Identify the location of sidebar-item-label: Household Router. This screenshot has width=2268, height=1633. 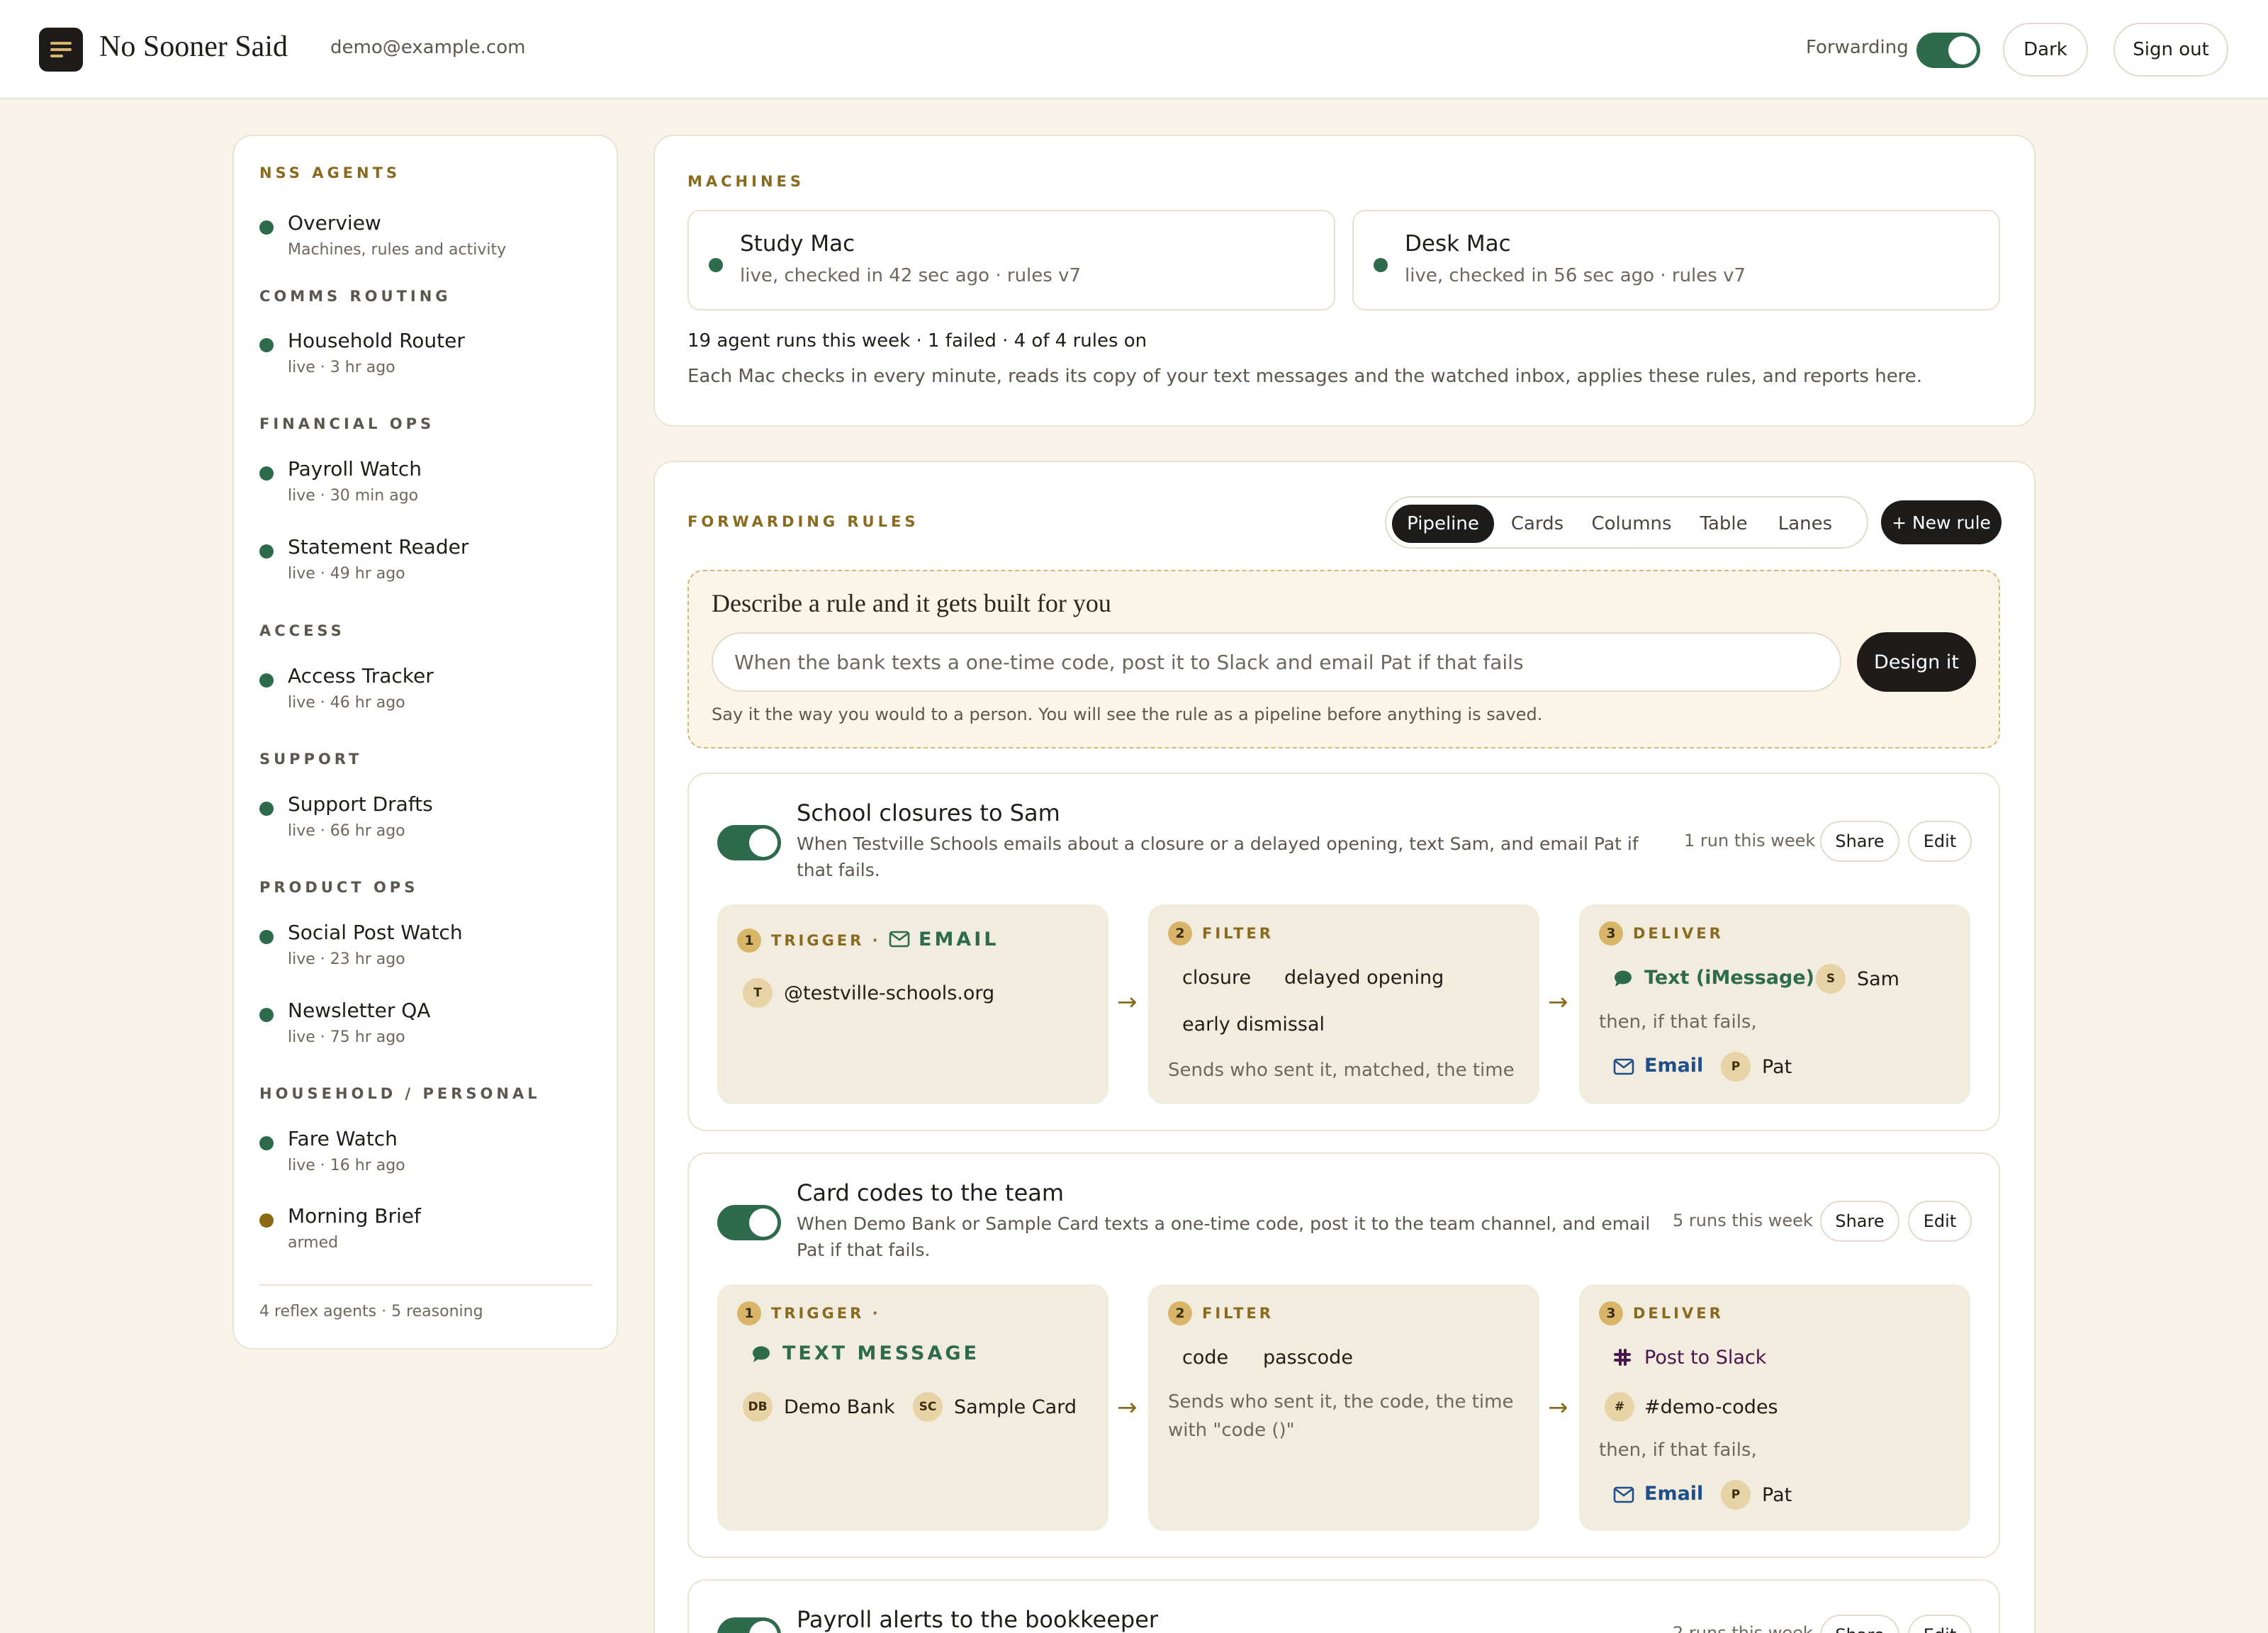
(376, 340).